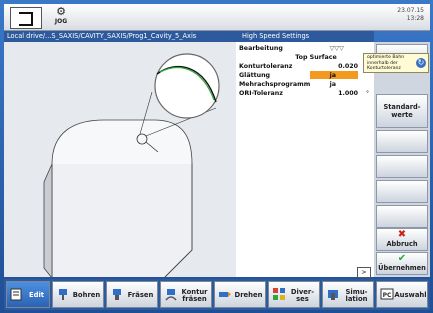 The height and width of the screenshot is (313, 433). I want to click on part-top-surface, so click(122, 142).